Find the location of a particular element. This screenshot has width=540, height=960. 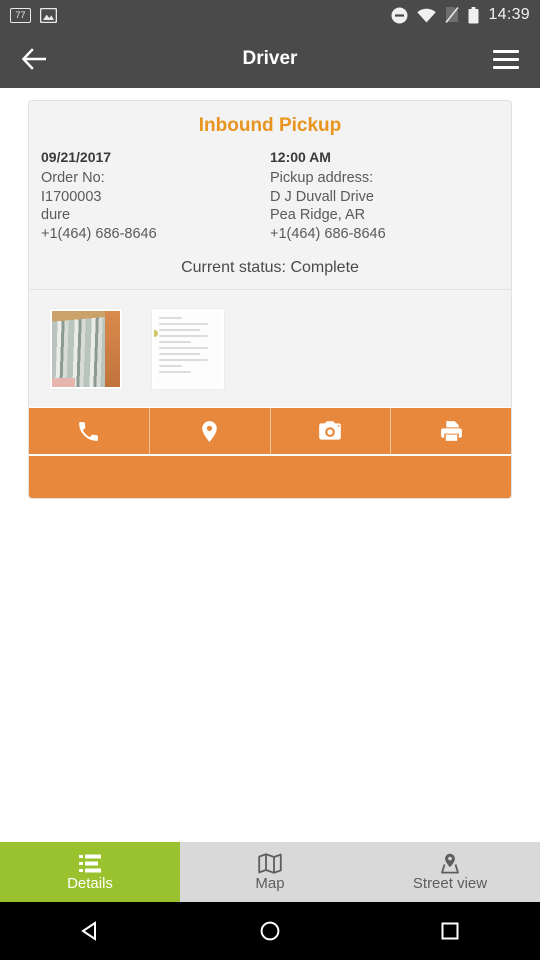

circle-home-icon is located at coordinates (270, 931).